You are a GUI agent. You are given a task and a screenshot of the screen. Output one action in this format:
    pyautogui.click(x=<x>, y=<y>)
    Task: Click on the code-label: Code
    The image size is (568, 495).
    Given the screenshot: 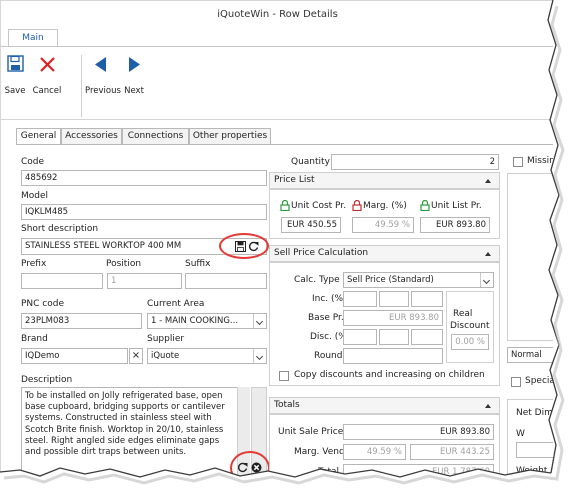 What is the action you would take?
    pyautogui.click(x=33, y=162)
    